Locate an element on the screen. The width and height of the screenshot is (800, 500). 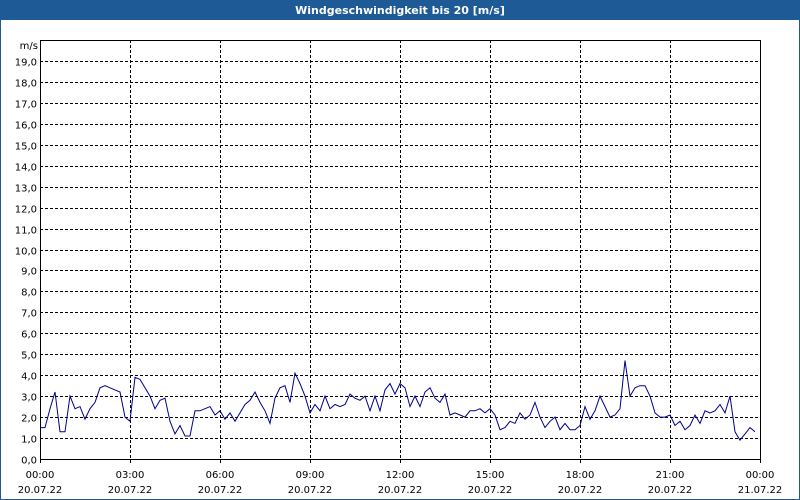
y-tick-label: 16,0 is located at coordinates (26, 126).